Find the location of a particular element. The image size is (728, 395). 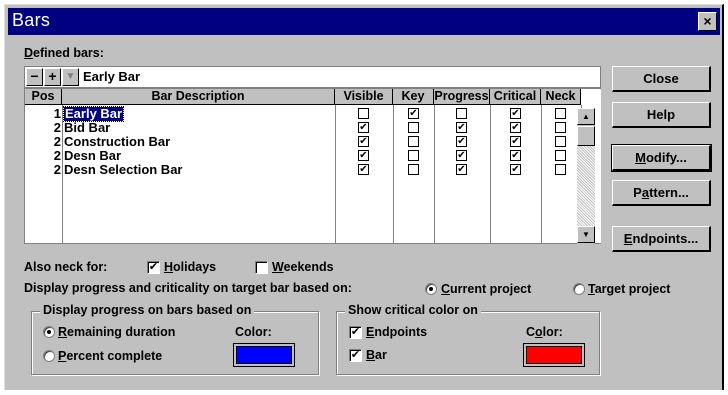

title-bar: Bars × is located at coordinates (364, 21).